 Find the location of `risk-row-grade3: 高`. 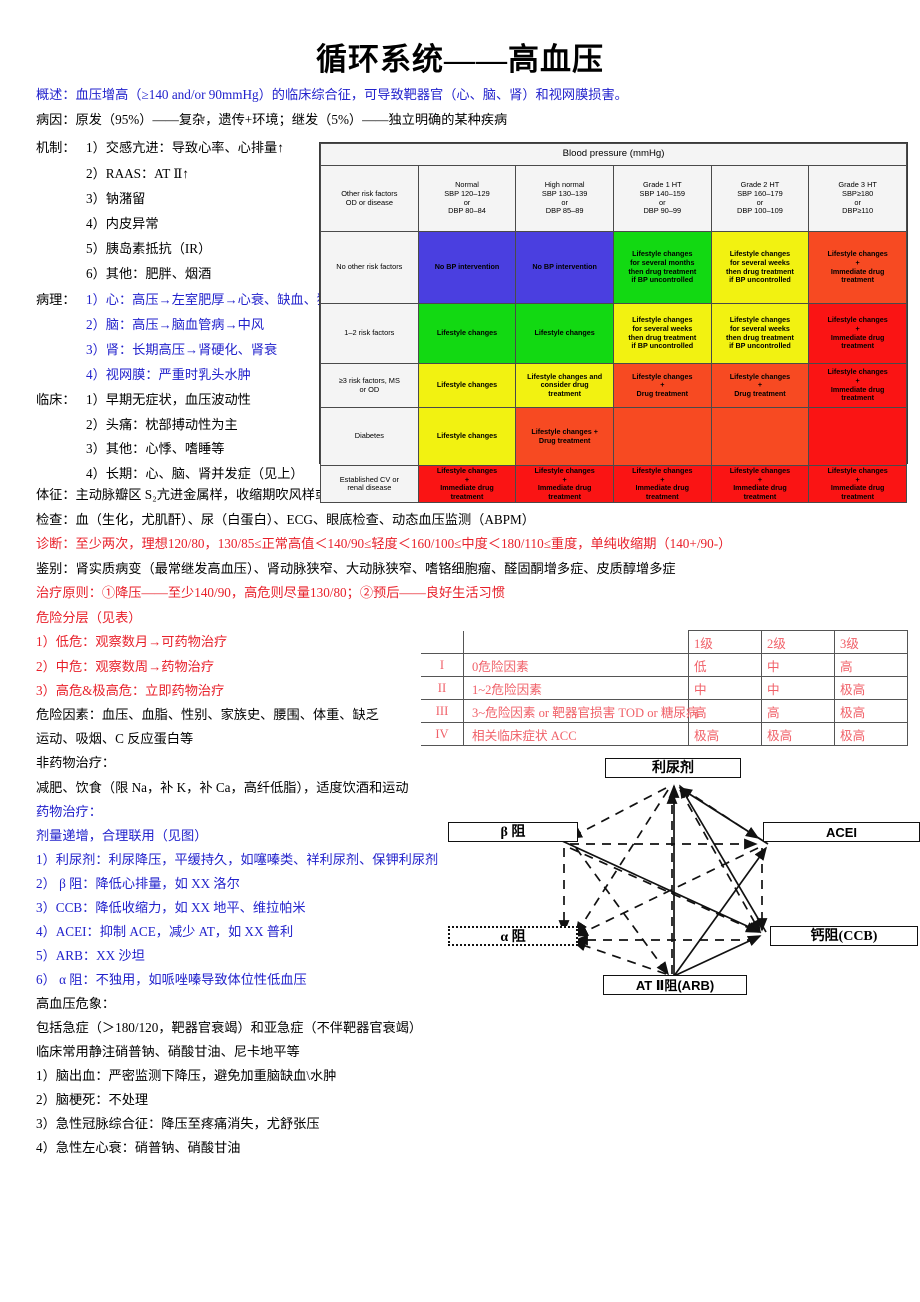

risk-row-grade3: 高 is located at coordinates (871, 665).